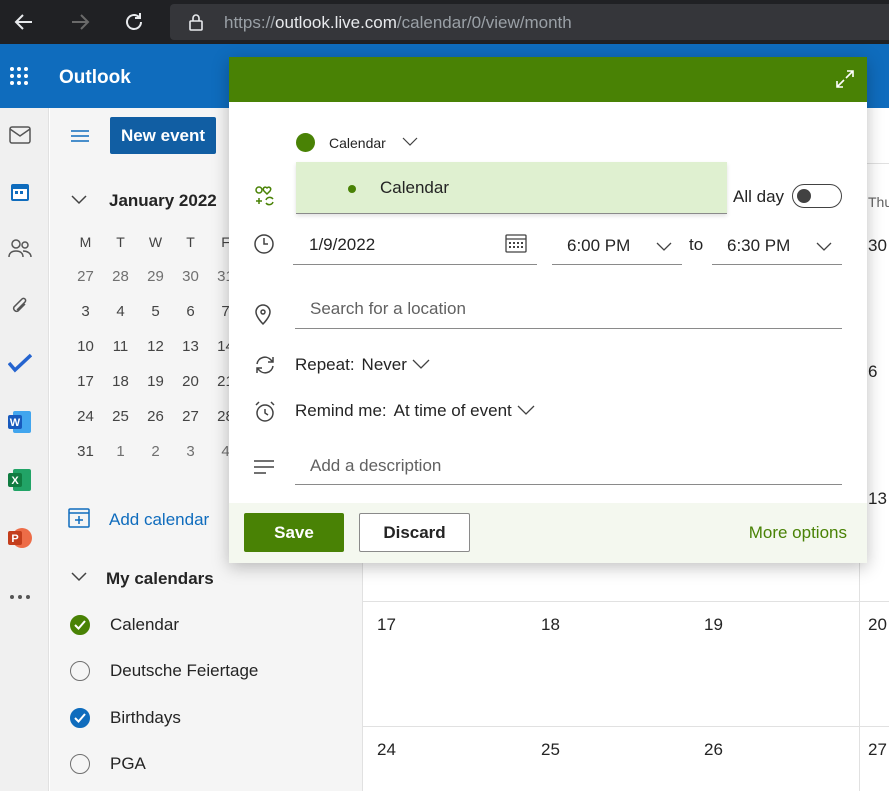 The width and height of the screenshot is (889, 791). I want to click on more-options-link: More options, so click(798, 533).